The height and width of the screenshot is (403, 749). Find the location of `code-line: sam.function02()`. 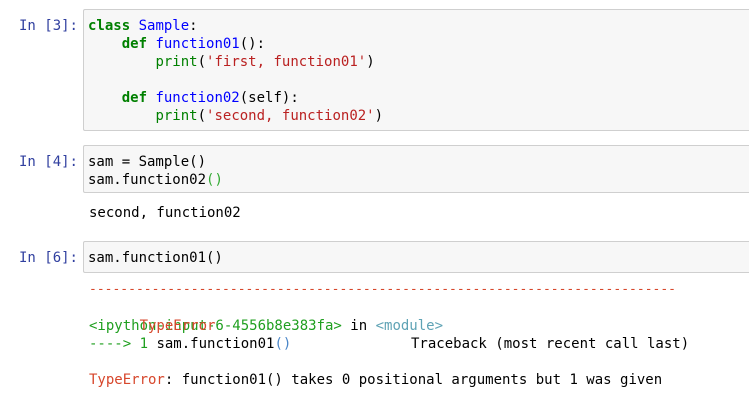

code-line: sam.function02() is located at coordinates (155, 180).